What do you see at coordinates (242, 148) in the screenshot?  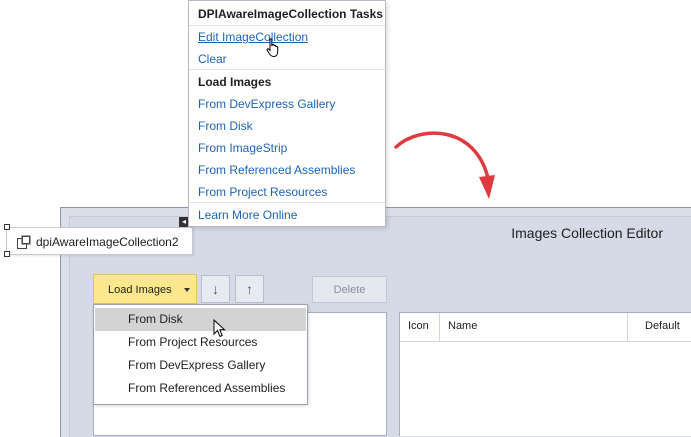 I see `tasks-link-from-imagestrip: From ImageStrip` at bounding box center [242, 148].